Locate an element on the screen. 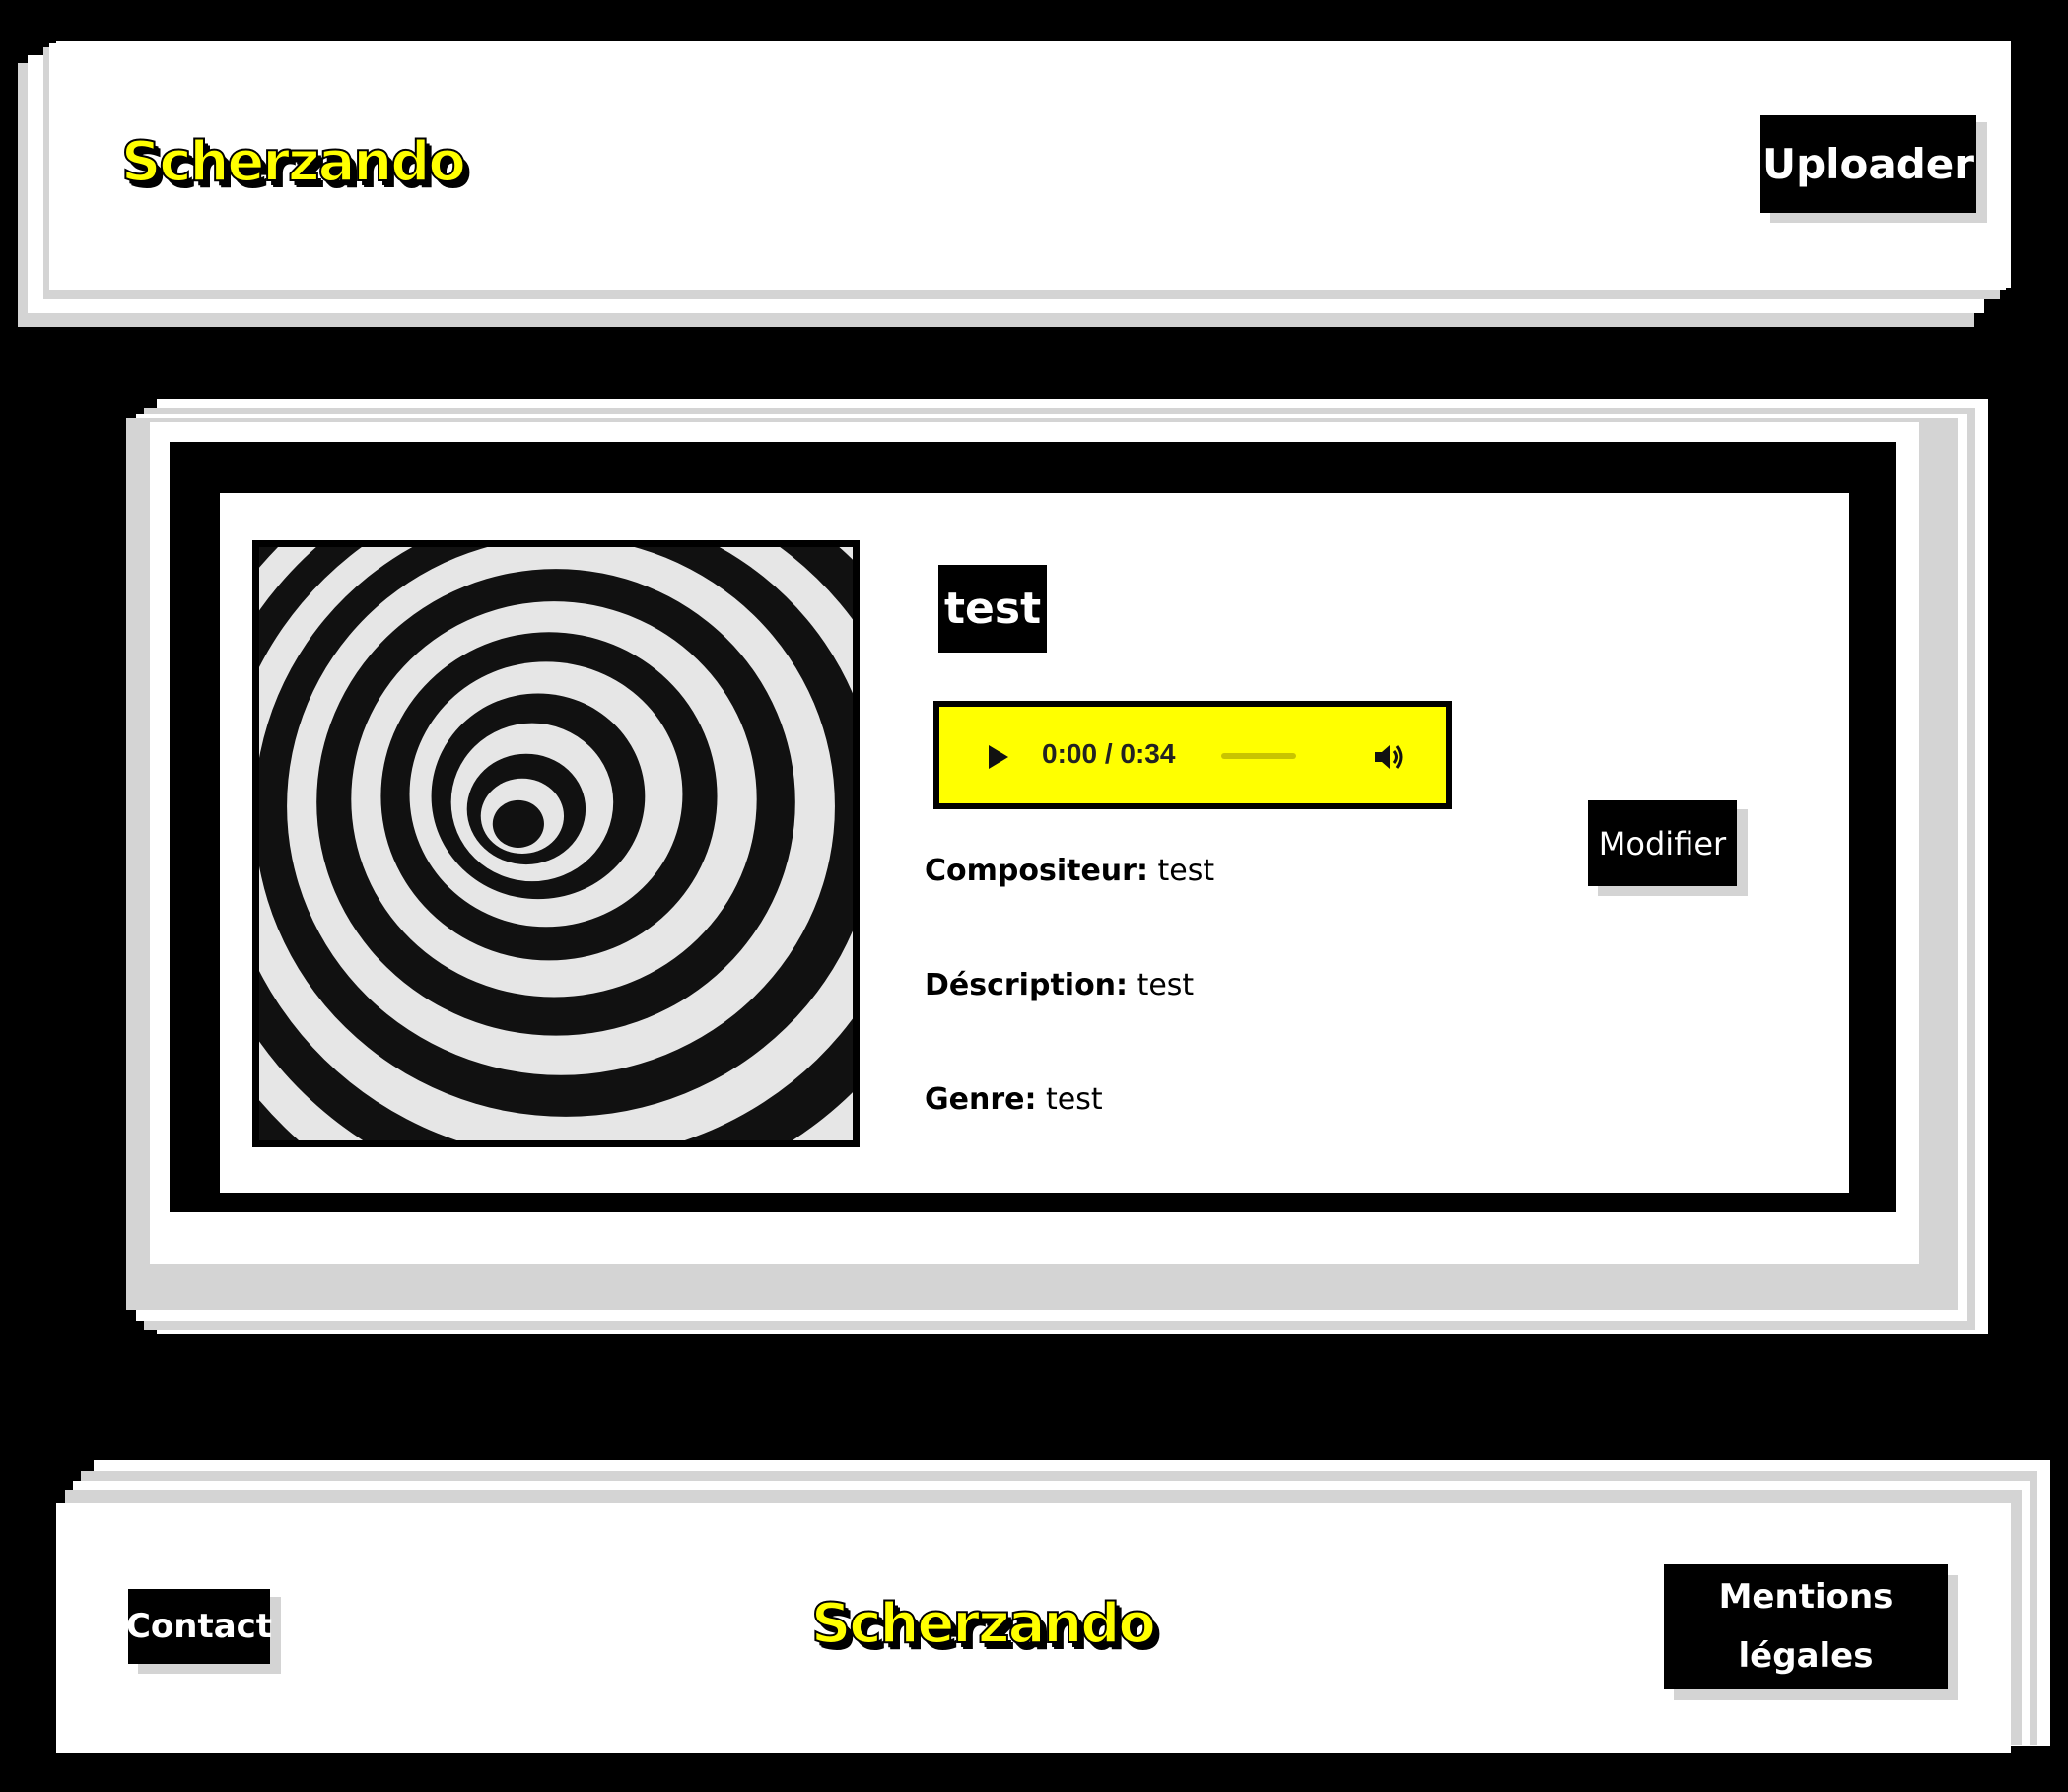 The width and height of the screenshot is (2068, 1792). composer-label: Compositeur: is located at coordinates (1036, 871).